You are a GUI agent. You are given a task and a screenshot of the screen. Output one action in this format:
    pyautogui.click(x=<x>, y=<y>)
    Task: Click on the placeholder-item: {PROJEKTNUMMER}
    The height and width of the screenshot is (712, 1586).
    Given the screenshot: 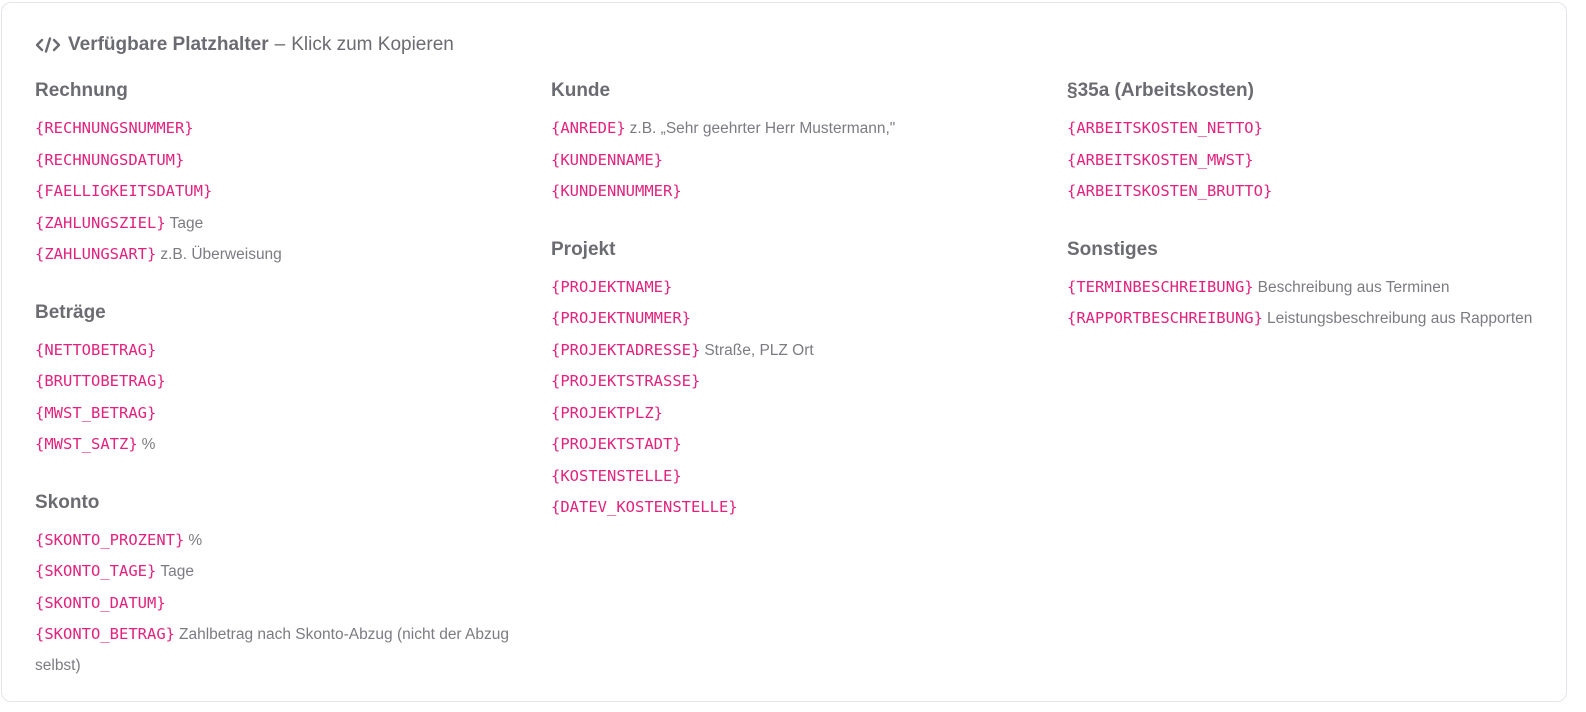 What is the action you would take?
    pyautogui.click(x=791, y=319)
    